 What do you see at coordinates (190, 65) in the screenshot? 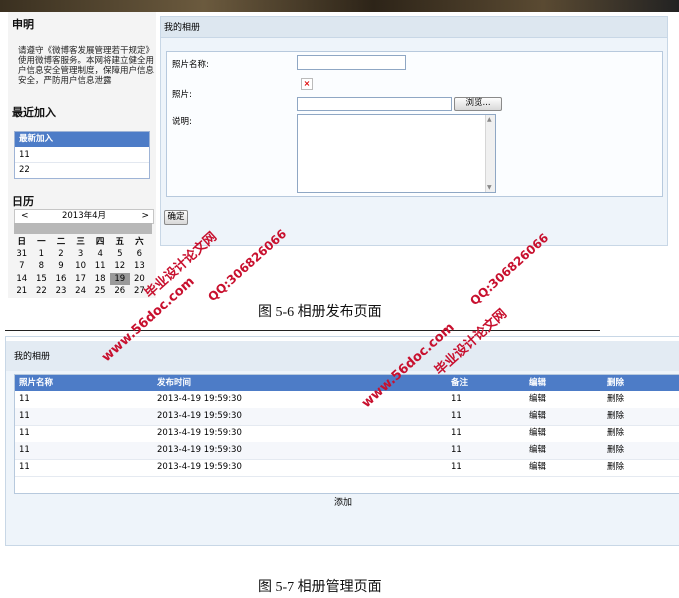
I see `photo-name-label: 照片名称:` at bounding box center [190, 65].